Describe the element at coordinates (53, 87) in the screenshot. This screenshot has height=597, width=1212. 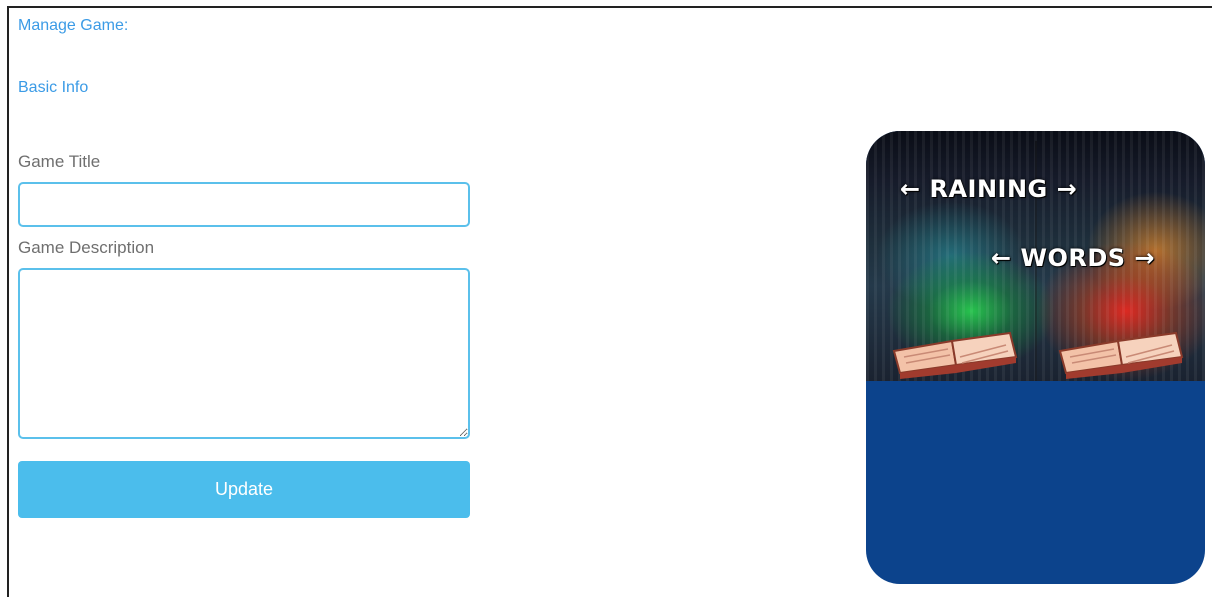
I see `basic-info-heading: Basic Info` at that location.